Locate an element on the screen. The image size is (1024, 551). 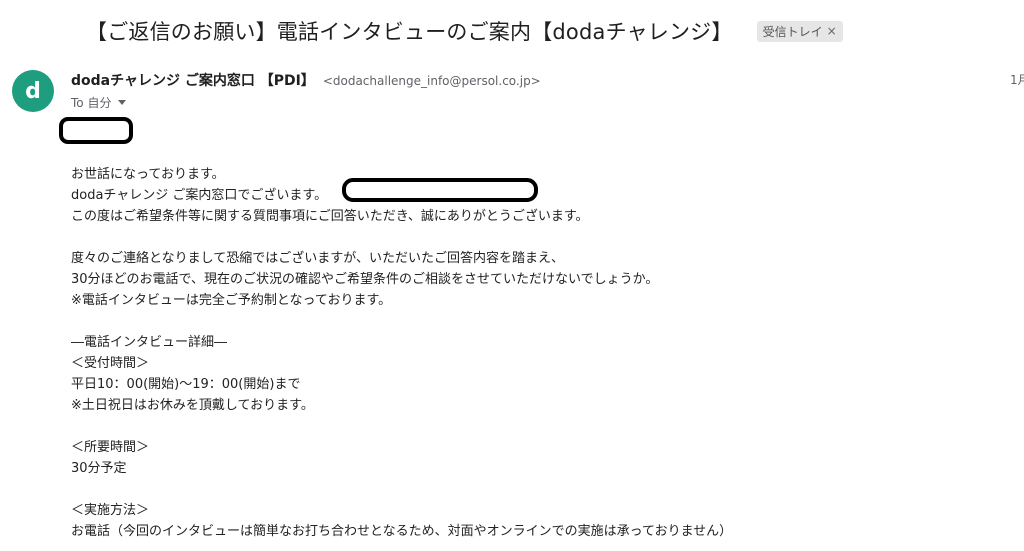
sender-email: <dodachallenge_info@persol.co.jp> is located at coordinates (431, 81).